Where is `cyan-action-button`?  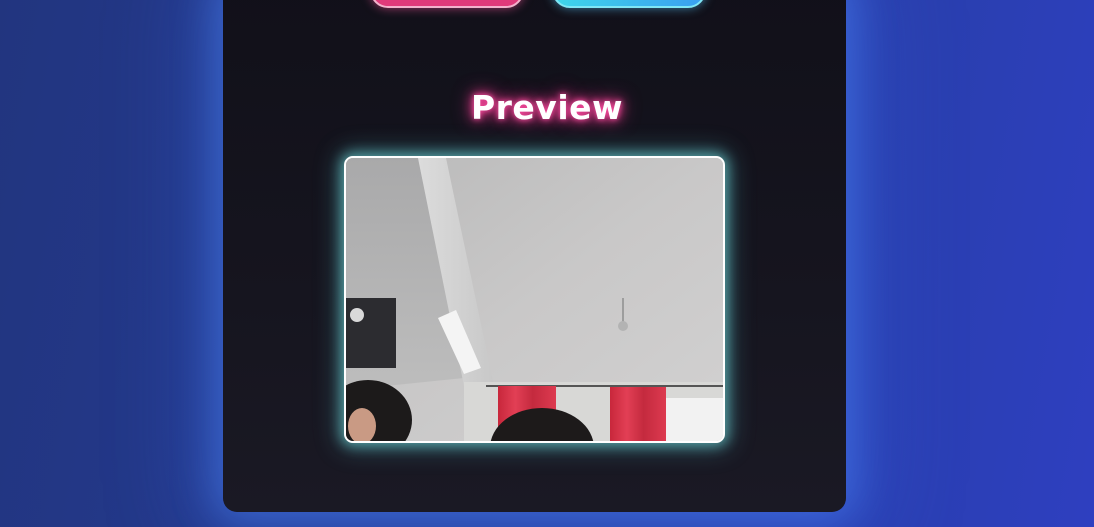 cyan-action-button is located at coordinates (629, 4).